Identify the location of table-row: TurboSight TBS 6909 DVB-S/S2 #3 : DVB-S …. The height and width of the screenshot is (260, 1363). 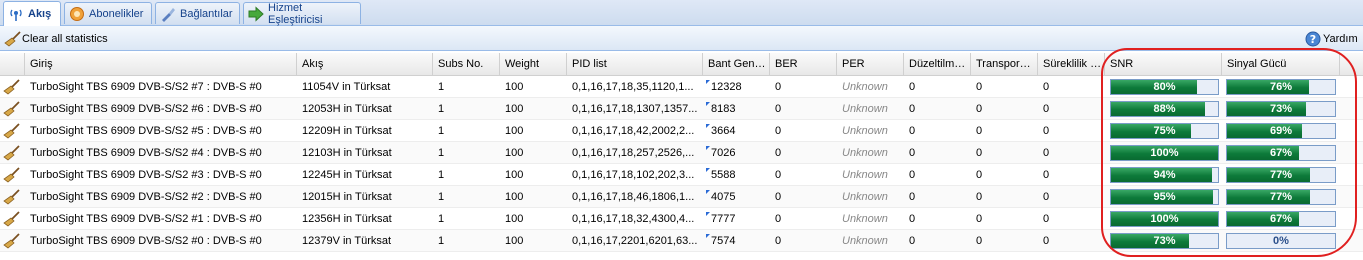
(681, 175).